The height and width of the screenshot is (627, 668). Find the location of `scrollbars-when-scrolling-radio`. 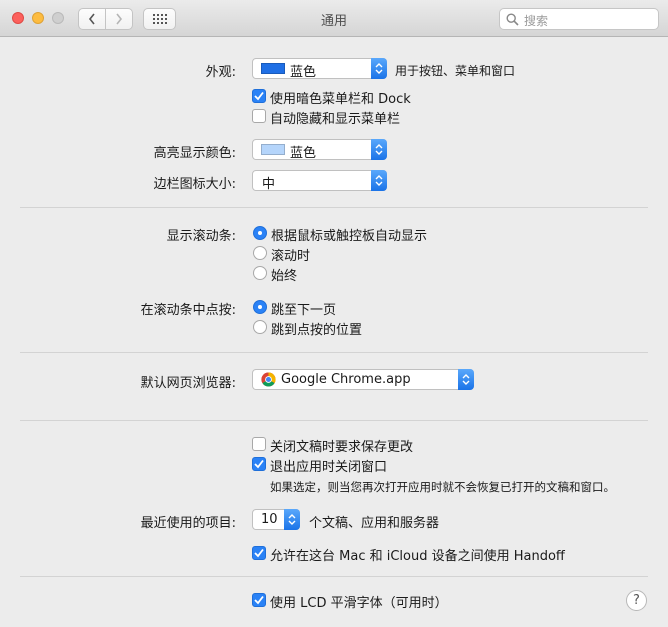

scrollbars-when-scrolling-radio is located at coordinates (260, 253).